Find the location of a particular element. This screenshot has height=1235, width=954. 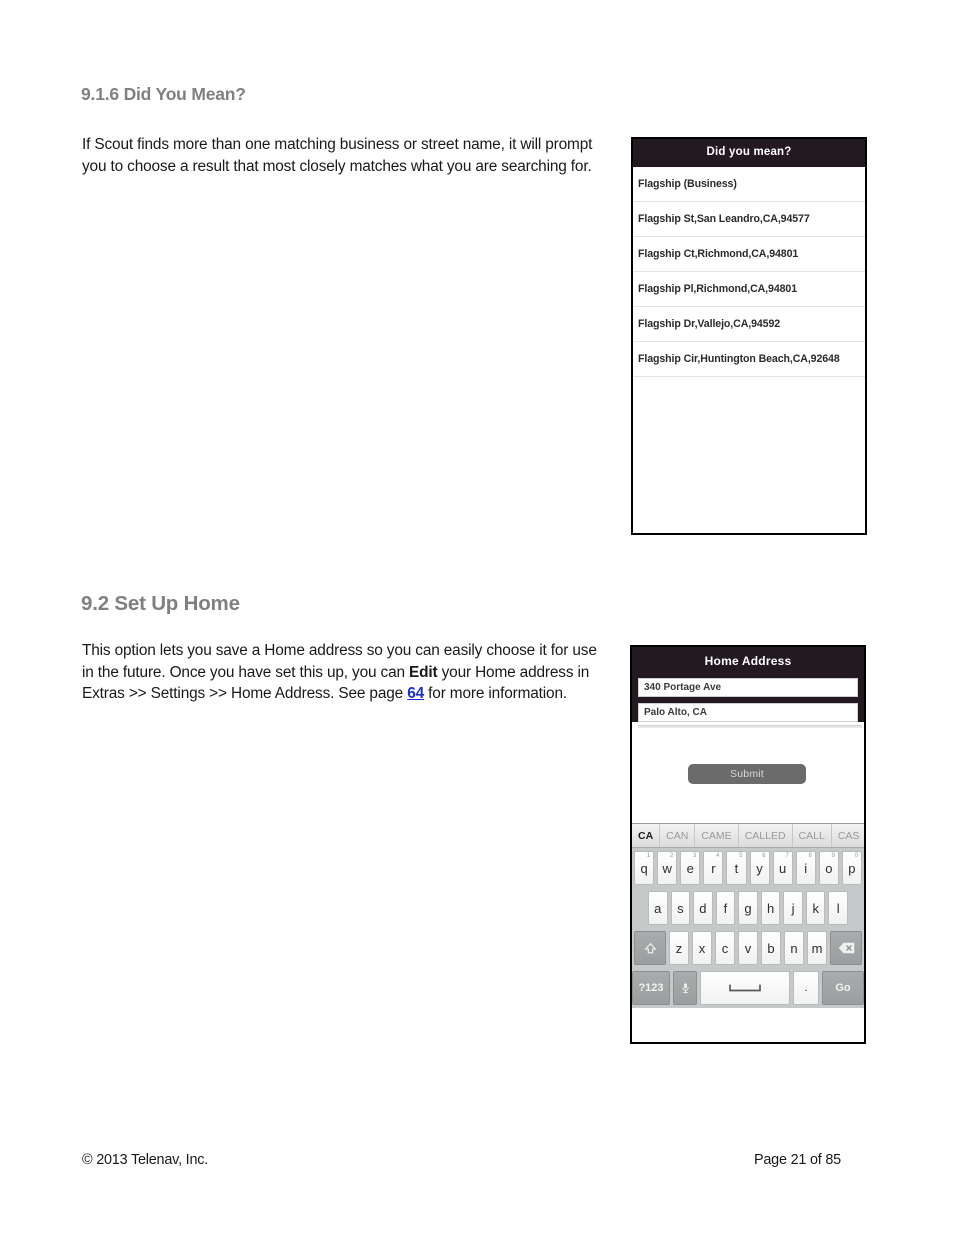

page-reference-link: 64 is located at coordinates (415, 693).